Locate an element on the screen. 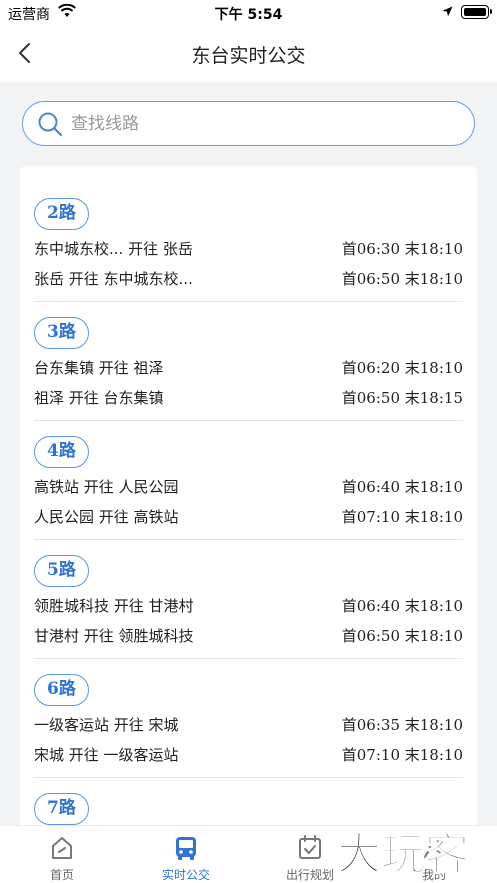  search-bar is located at coordinates (248, 123).